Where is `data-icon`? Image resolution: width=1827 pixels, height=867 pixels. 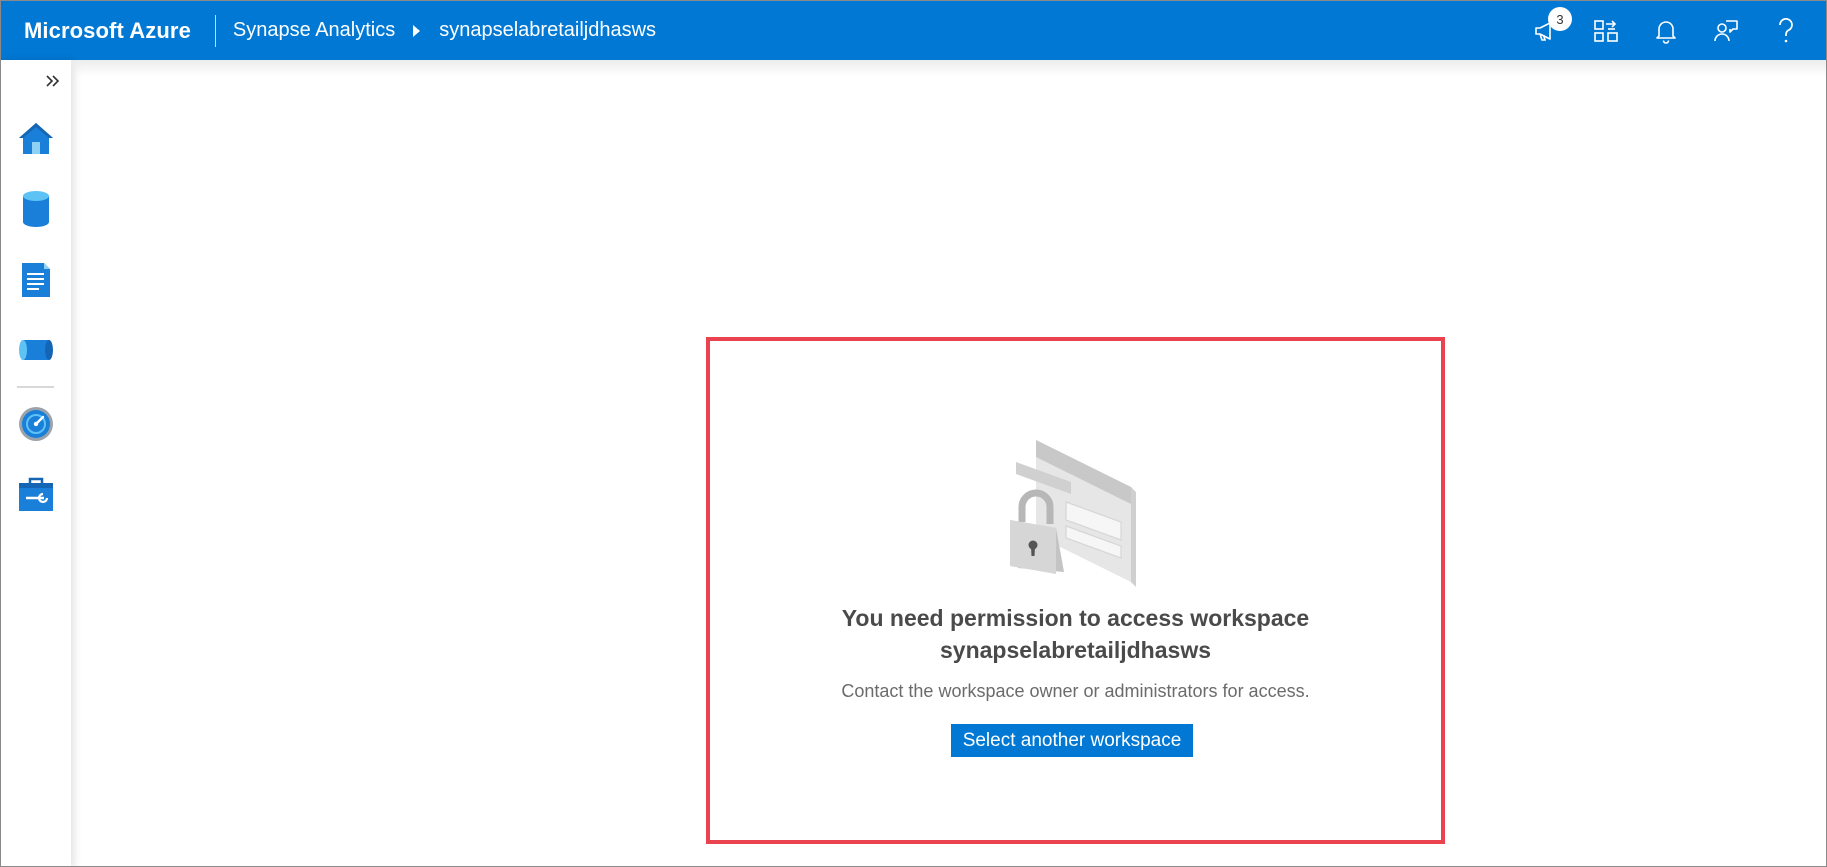
data-icon is located at coordinates (36, 209).